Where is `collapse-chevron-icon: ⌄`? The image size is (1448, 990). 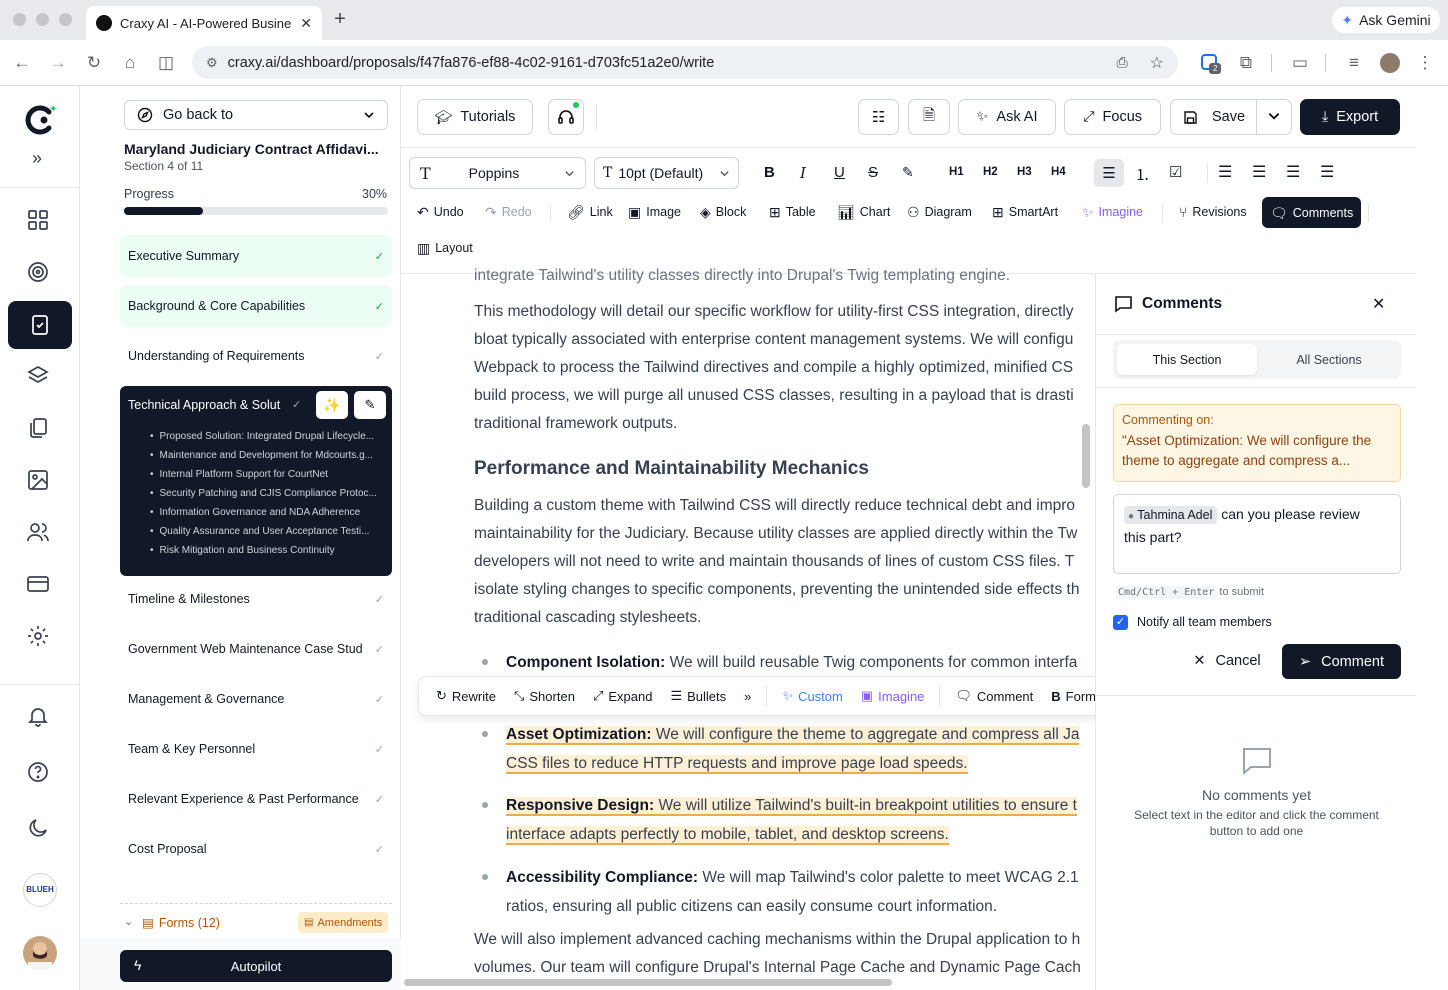
collapse-chevron-icon: ⌄ is located at coordinates (128, 921).